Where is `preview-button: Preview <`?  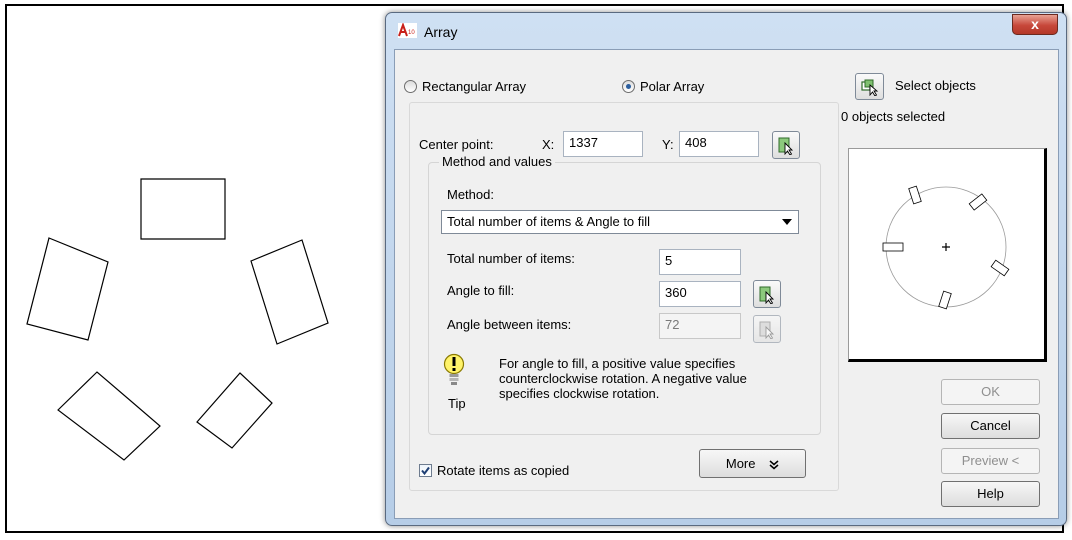 preview-button: Preview < is located at coordinates (990, 461).